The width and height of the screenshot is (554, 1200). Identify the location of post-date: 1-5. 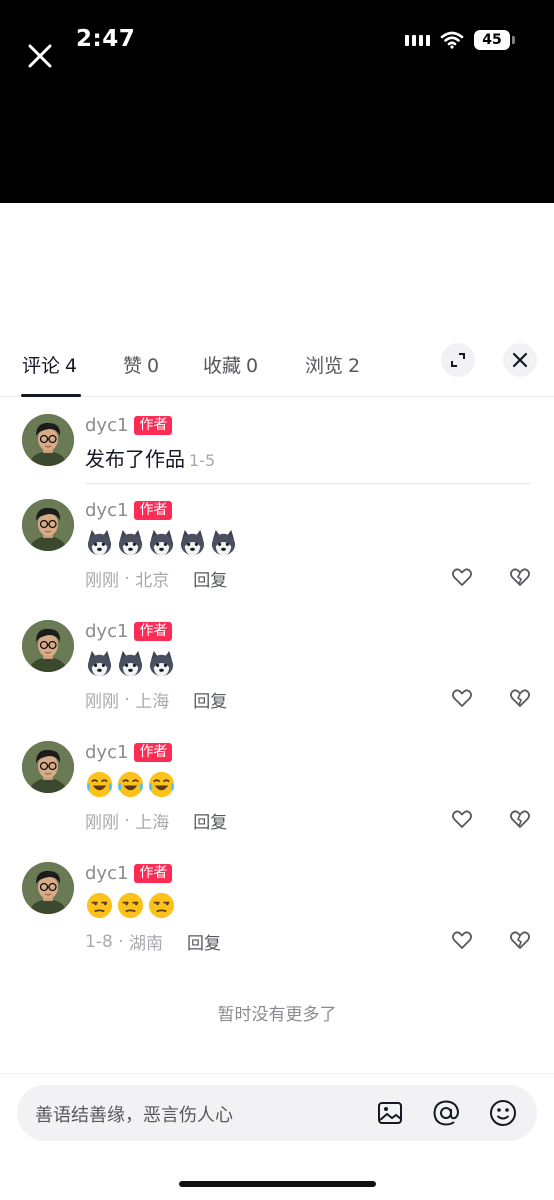
(202, 460).